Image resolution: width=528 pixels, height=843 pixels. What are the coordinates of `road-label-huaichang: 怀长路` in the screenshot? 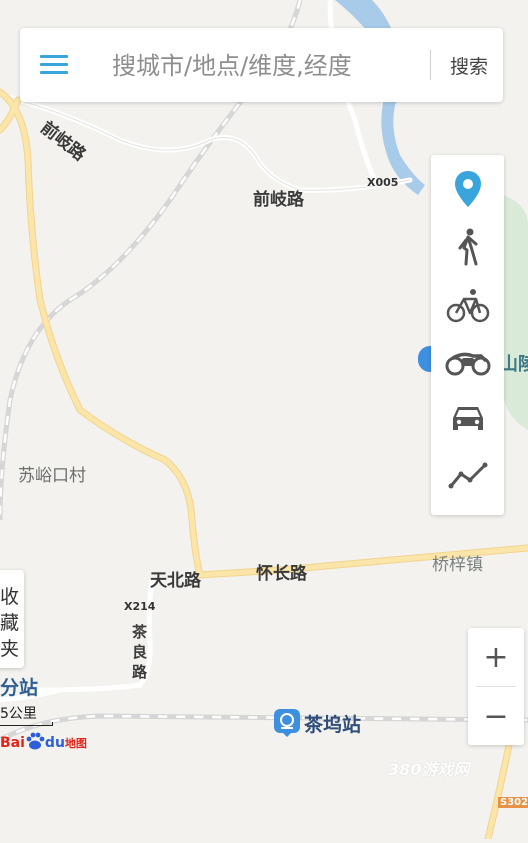 It's located at (281, 574).